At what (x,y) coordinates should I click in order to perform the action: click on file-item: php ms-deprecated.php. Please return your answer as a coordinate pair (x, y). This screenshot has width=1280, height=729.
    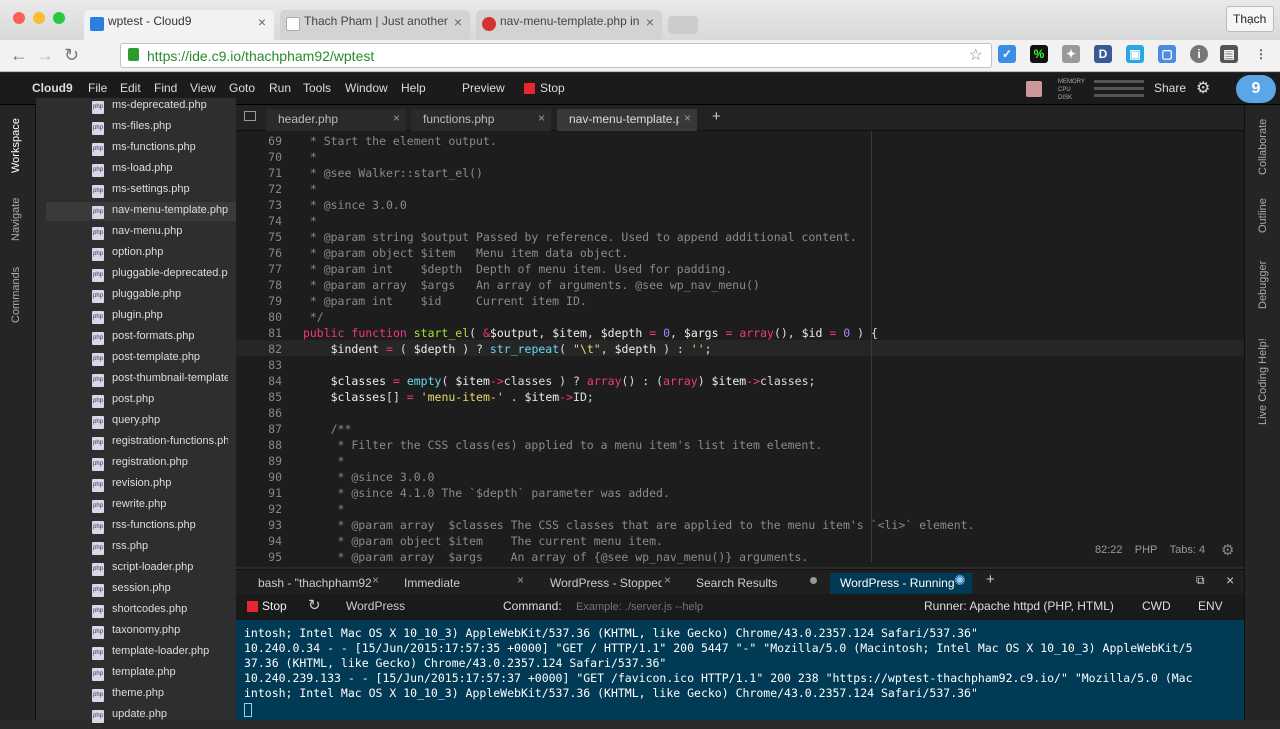
    Looking at the image, I should click on (160, 109).